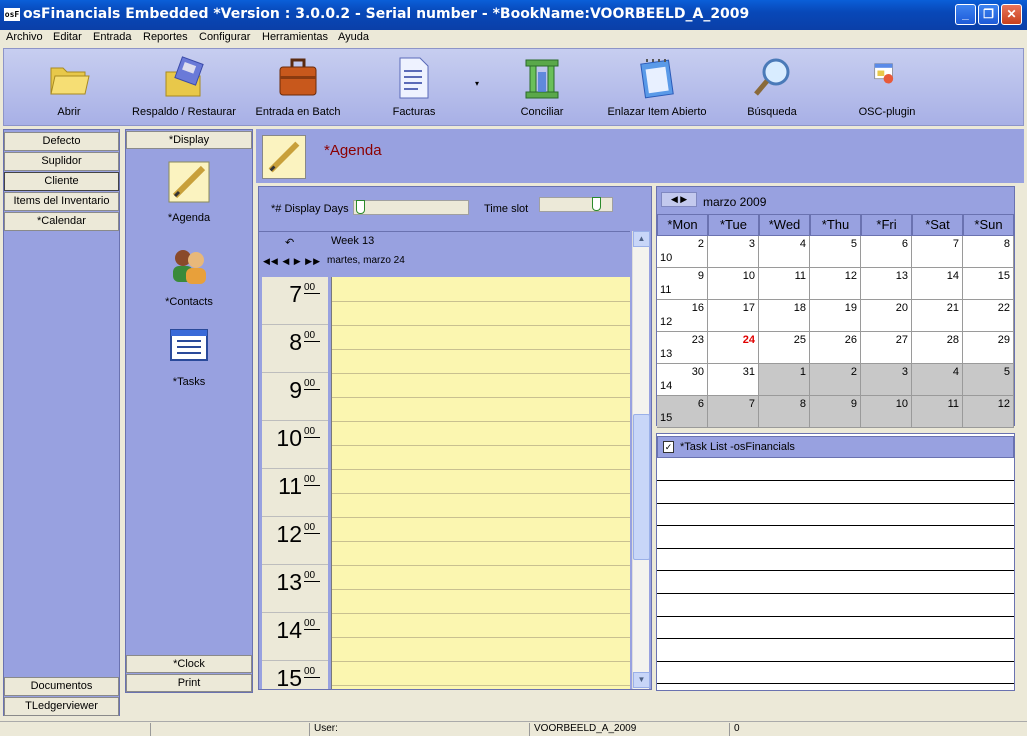  I want to click on day-view-scrollbar: ▲ ▼, so click(641, 460).